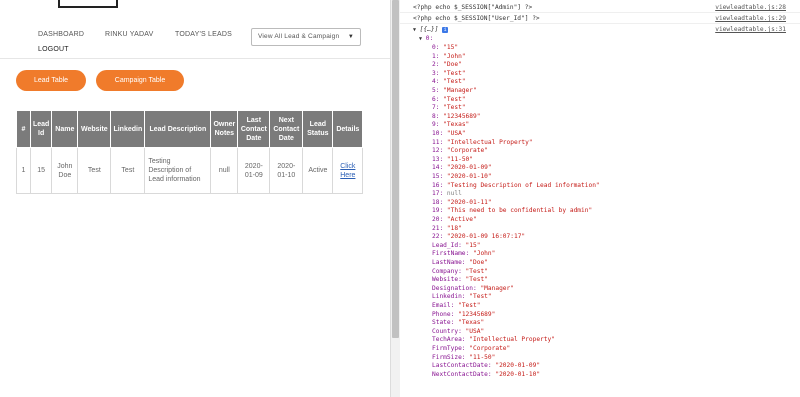  Describe the element at coordinates (482, 143) in the screenshot. I see `property-row: 11: "Intellectual Property"` at that location.